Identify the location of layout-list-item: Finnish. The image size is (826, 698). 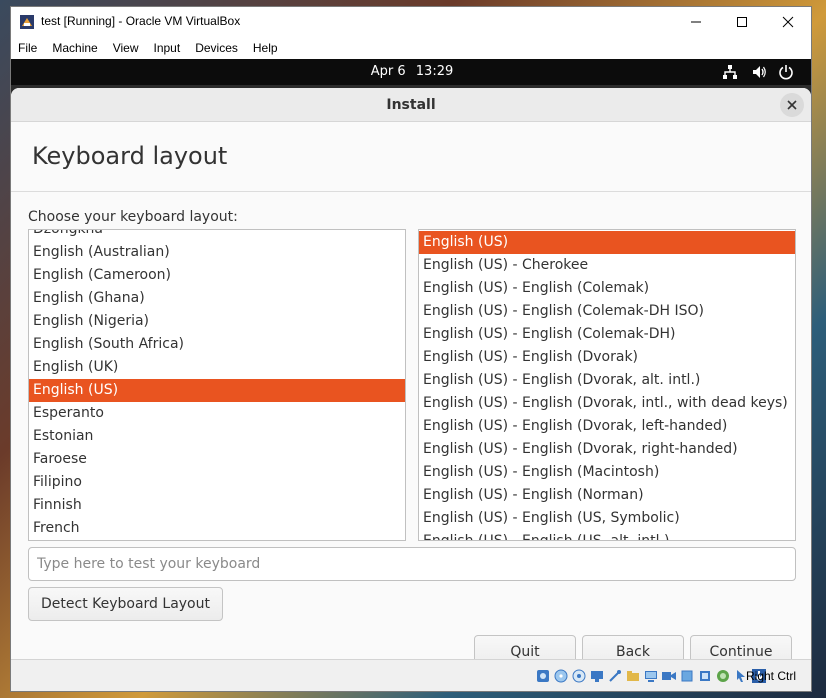
(217, 505).